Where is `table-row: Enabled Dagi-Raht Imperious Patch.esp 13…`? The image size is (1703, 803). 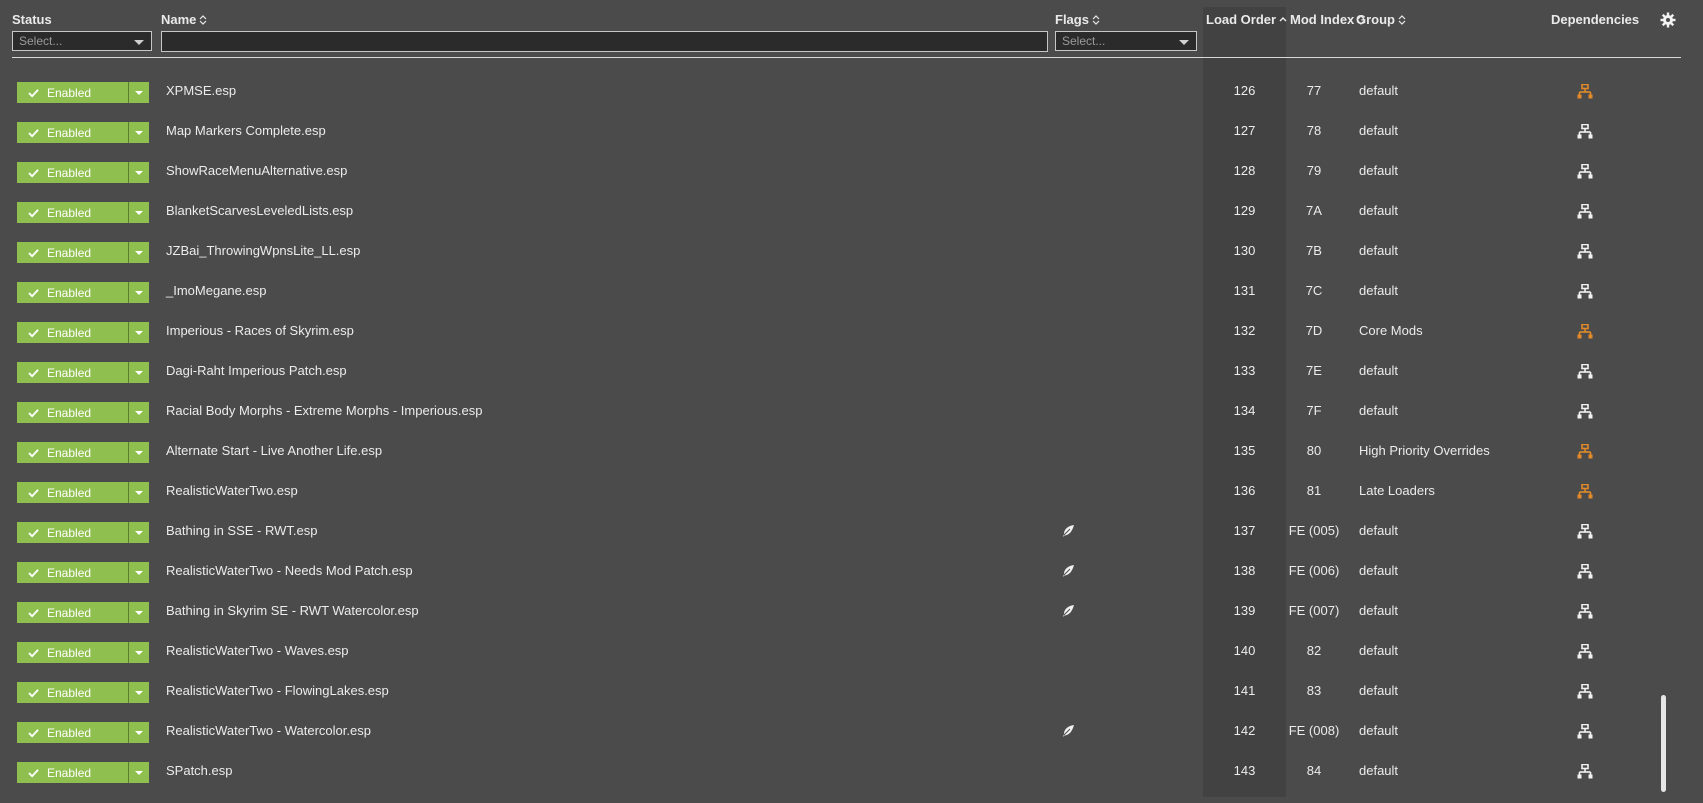
table-row: Enabled Dagi-Raht Imperious Patch.esp 13… is located at coordinates (851, 372).